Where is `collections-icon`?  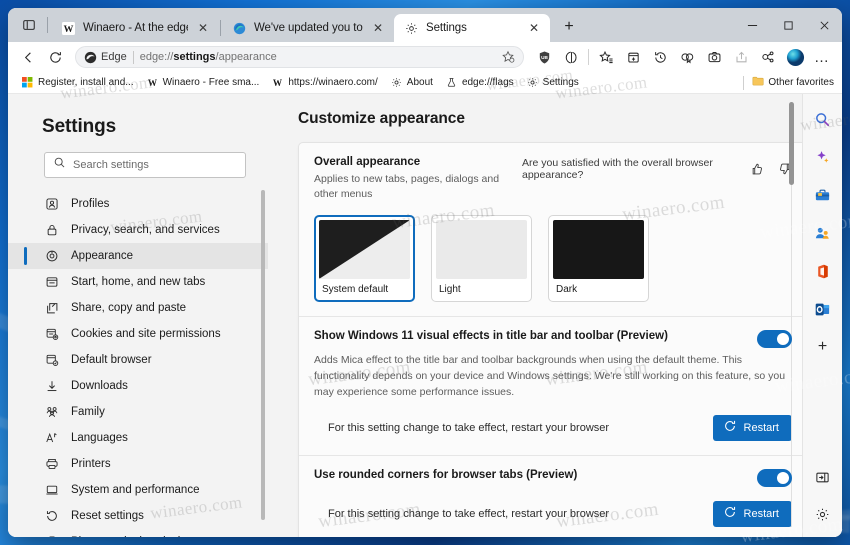
collections-icon is located at coordinates (633, 57).